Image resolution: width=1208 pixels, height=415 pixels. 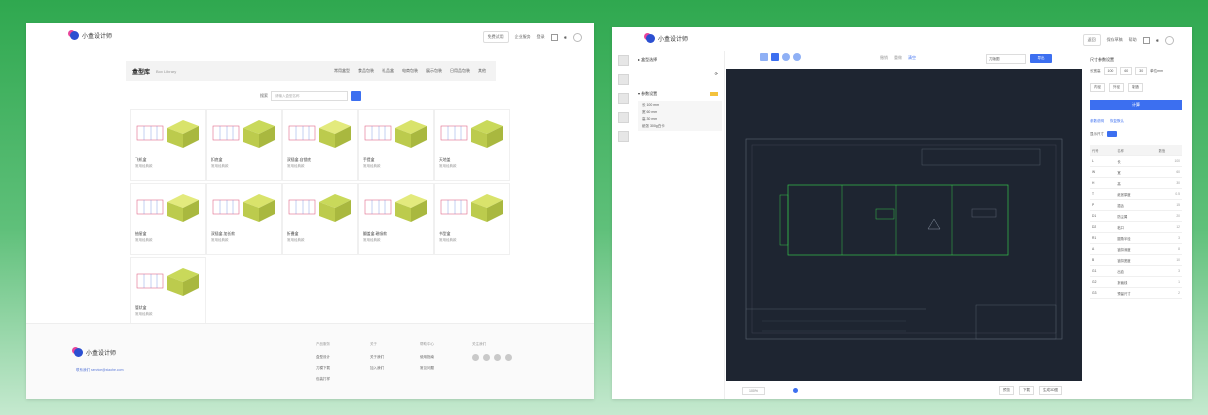 I want to click on category-link: 电商包装, so click(x=410, y=71).